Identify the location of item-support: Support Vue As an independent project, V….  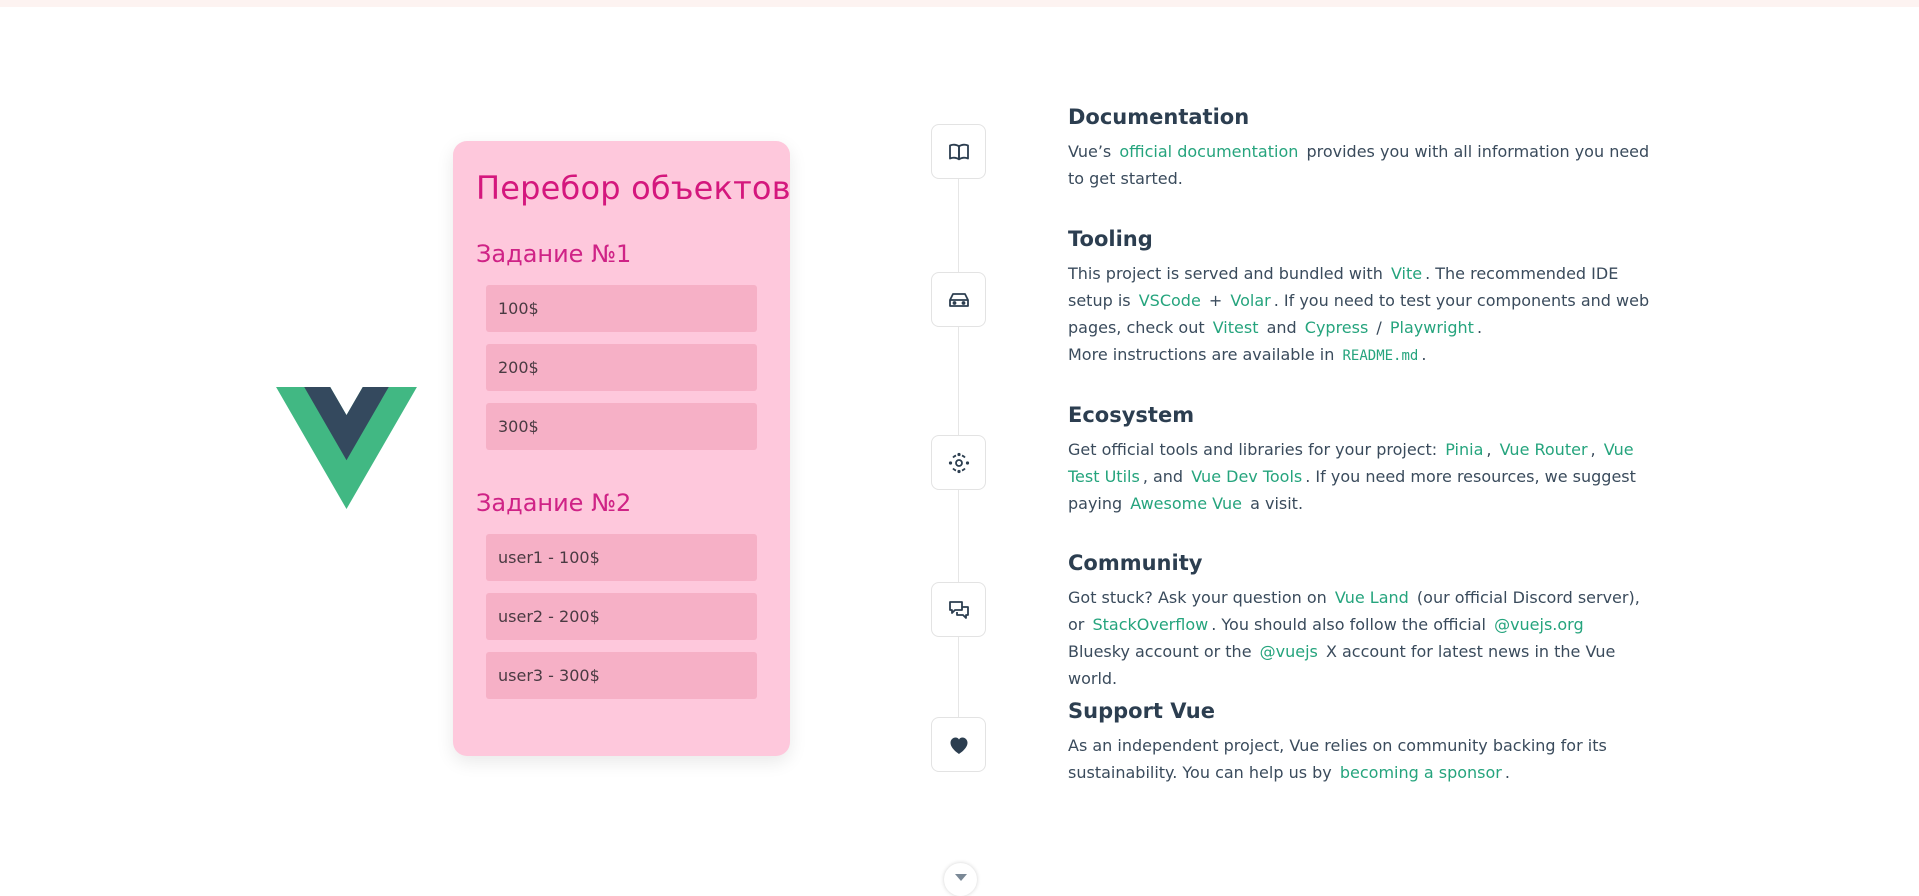
(1360, 742).